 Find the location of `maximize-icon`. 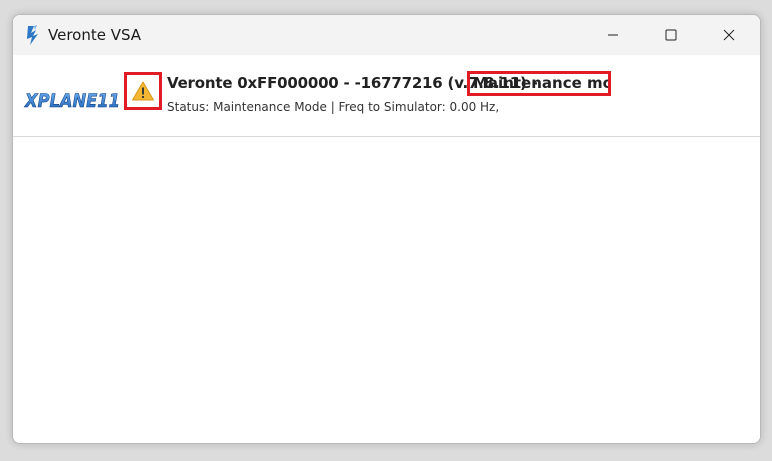

maximize-icon is located at coordinates (671, 35).